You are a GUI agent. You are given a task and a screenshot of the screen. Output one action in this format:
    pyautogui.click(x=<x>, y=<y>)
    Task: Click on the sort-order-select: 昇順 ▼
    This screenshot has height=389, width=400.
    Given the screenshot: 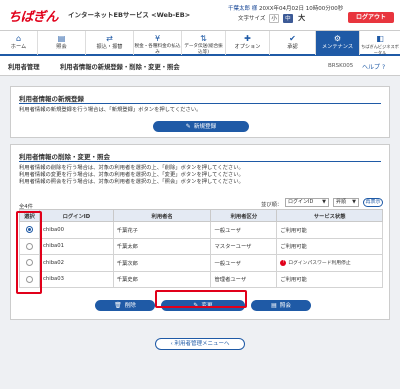 What is the action you would take?
    pyautogui.click(x=346, y=202)
    